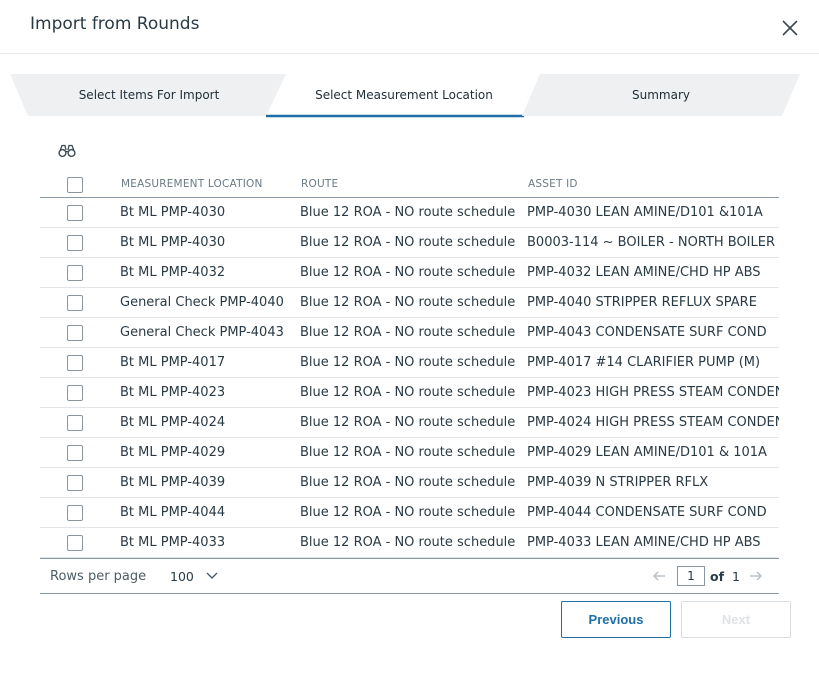 The image size is (819, 691). Describe the element at coordinates (644, 272) in the screenshot. I see `cell-asset: PMP-4032 LEAN AMINE/CHD HP ABS` at that location.